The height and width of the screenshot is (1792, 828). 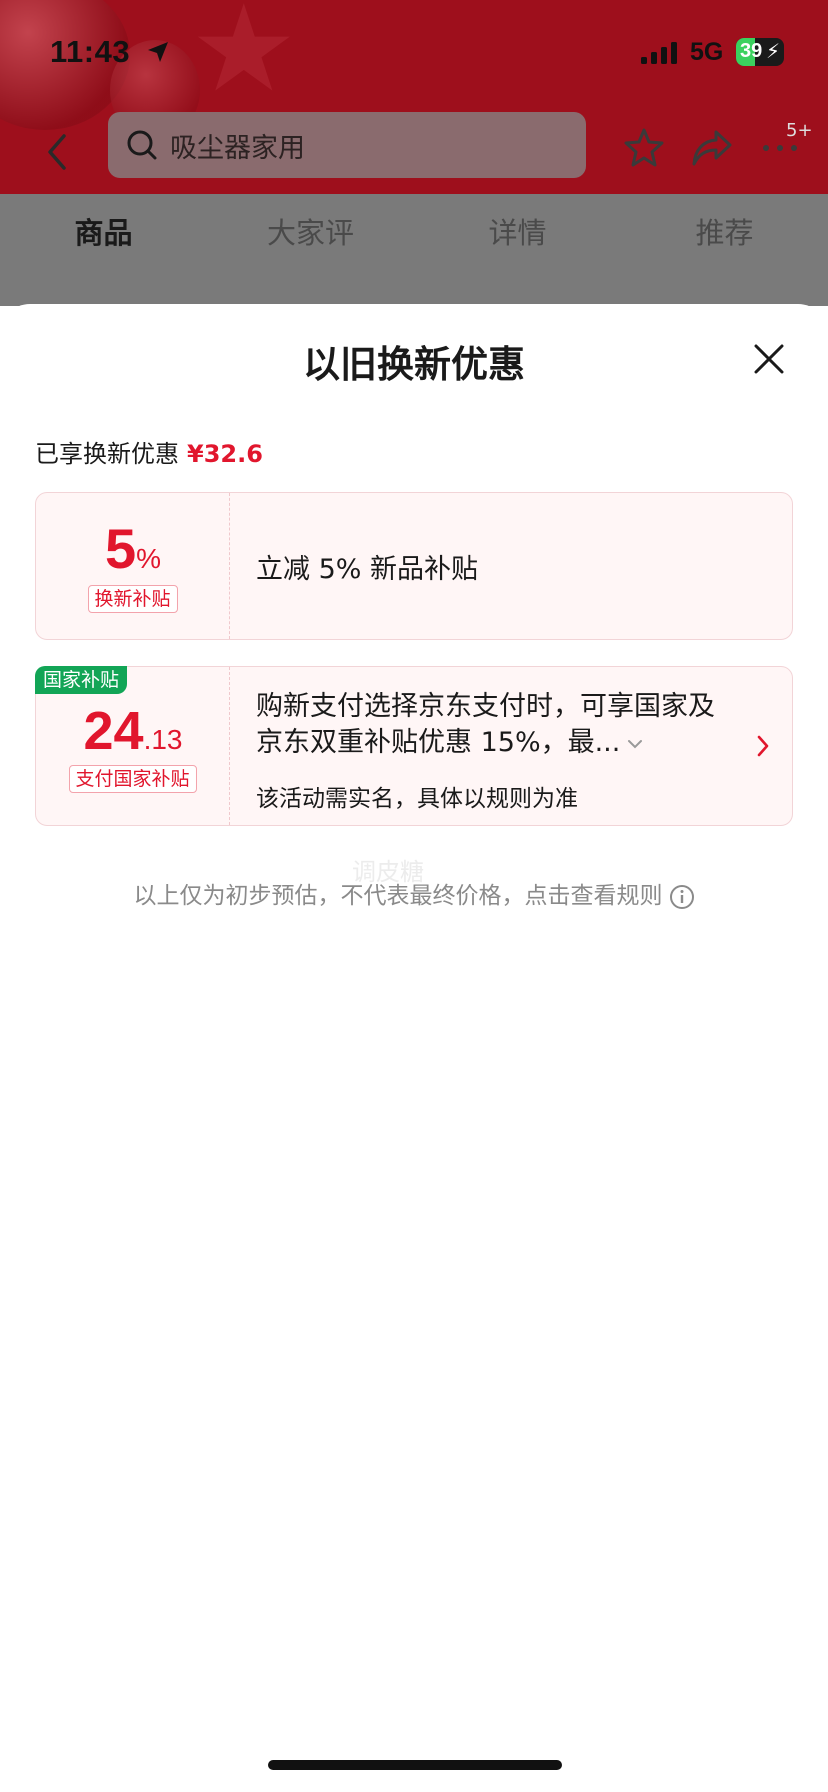 I want to click on favorite-star-icon, so click(x=644, y=148).